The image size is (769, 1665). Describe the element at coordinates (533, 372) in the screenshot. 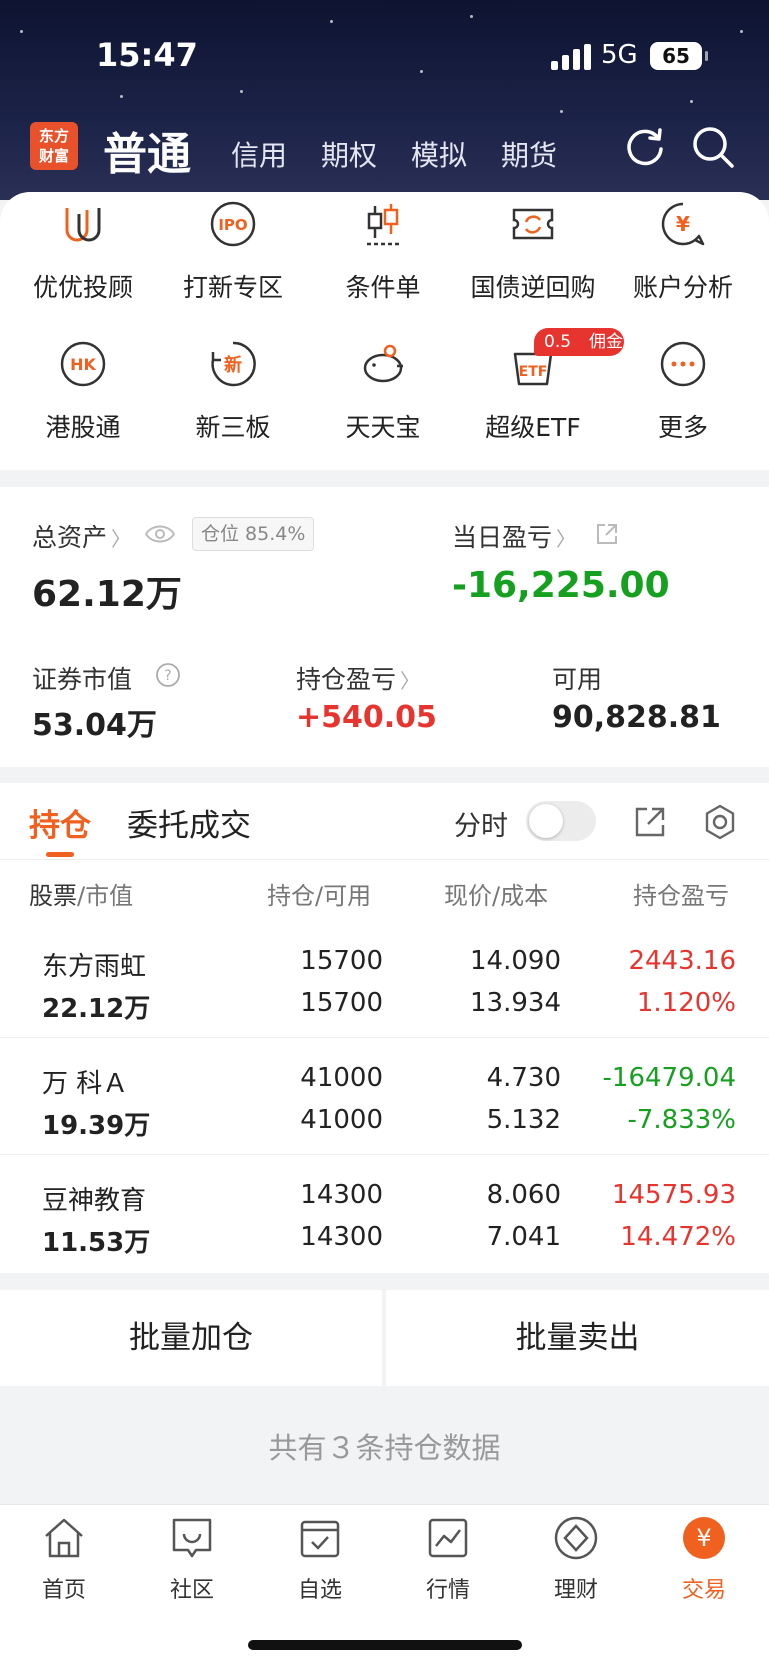

I see `svg-text: ETF` at that location.